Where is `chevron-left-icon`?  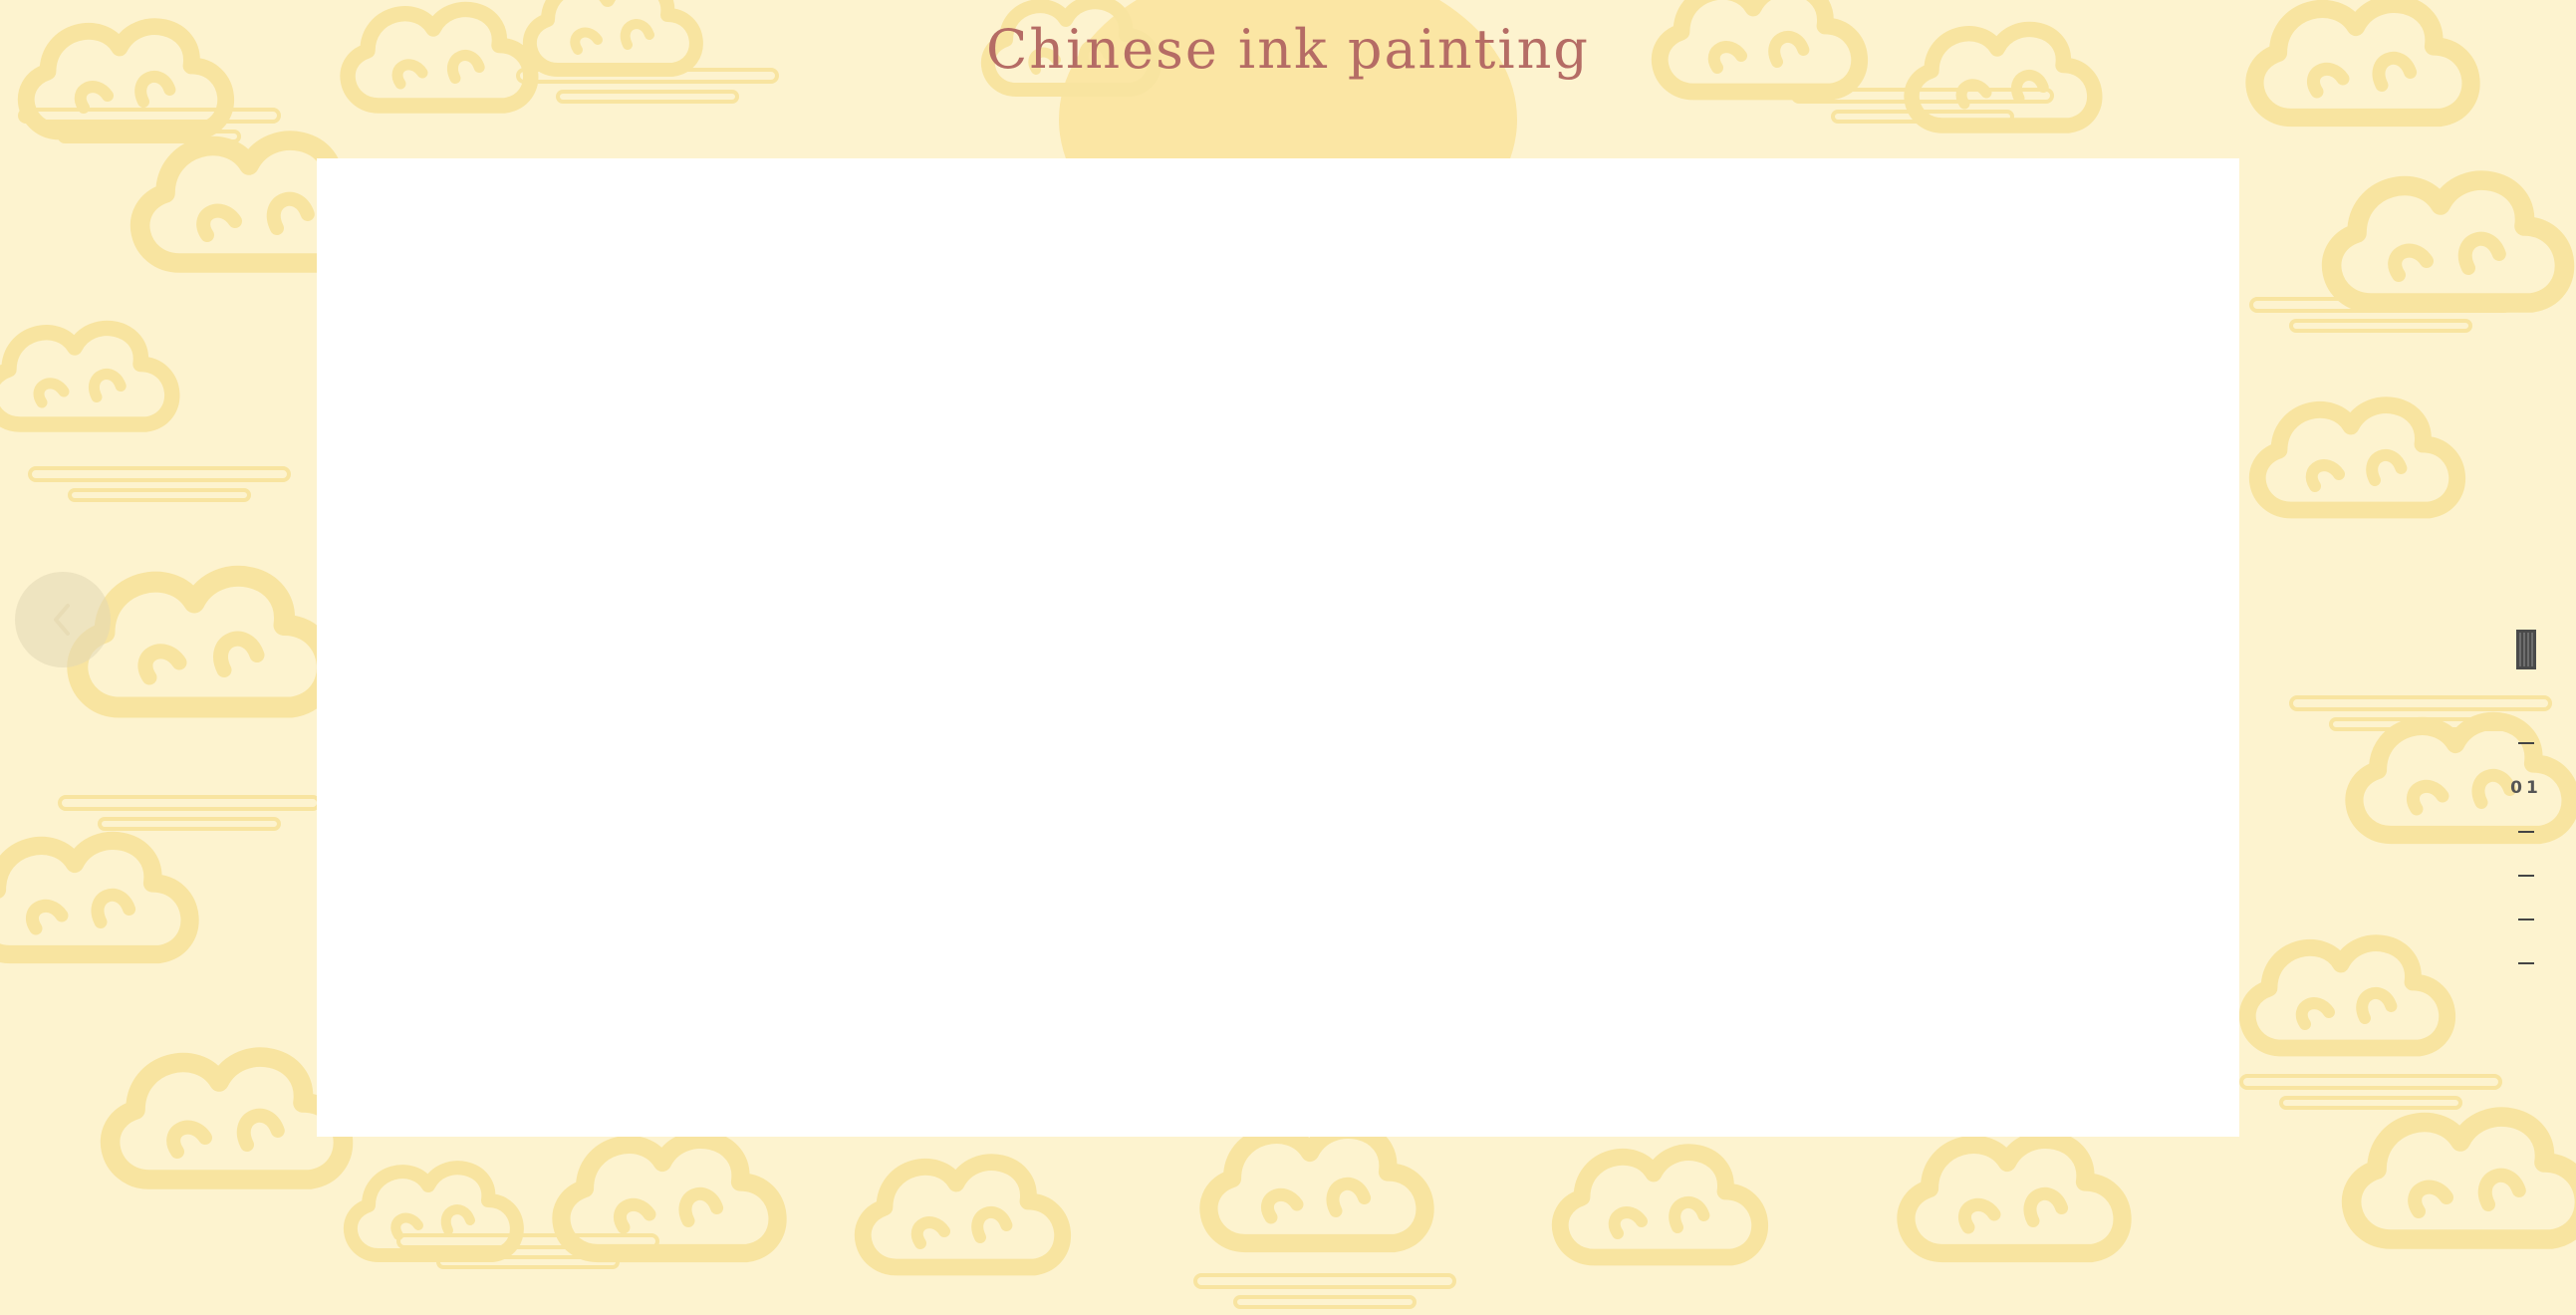
chevron-left-icon is located at coordinates (62, 620).